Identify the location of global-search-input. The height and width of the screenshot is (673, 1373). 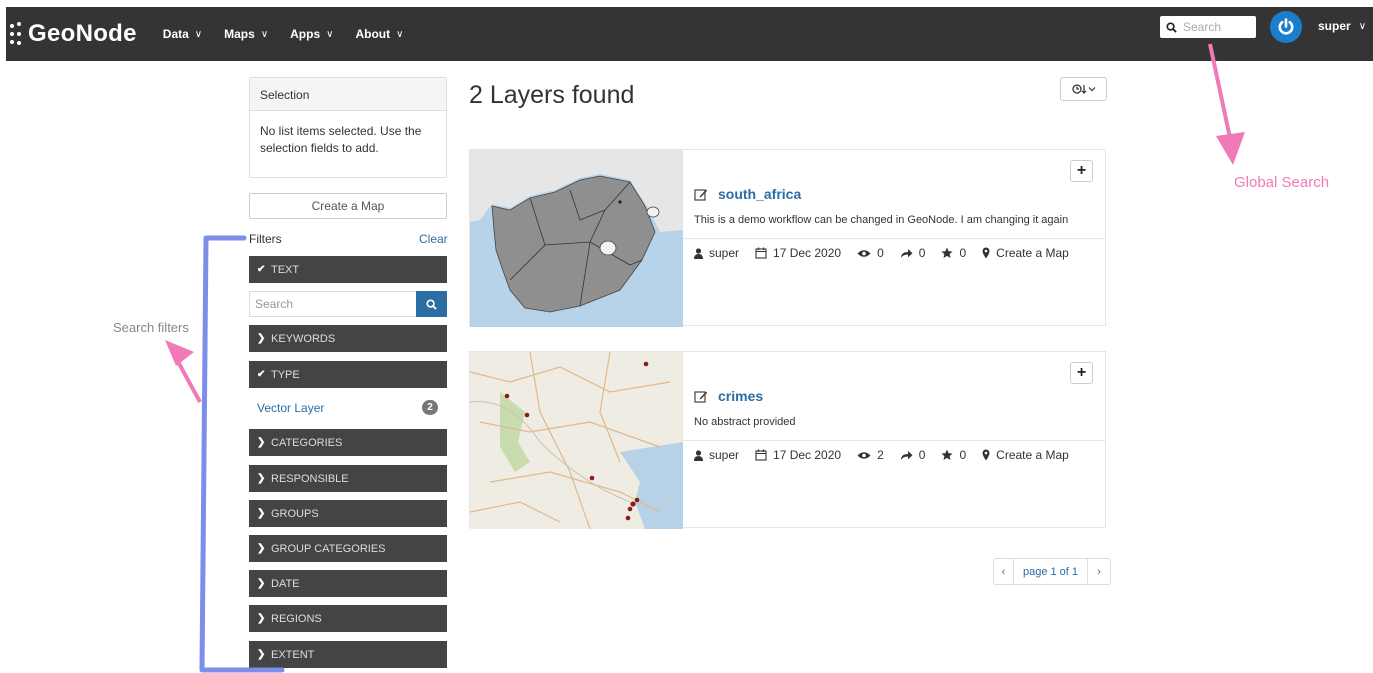
(1215, 27).